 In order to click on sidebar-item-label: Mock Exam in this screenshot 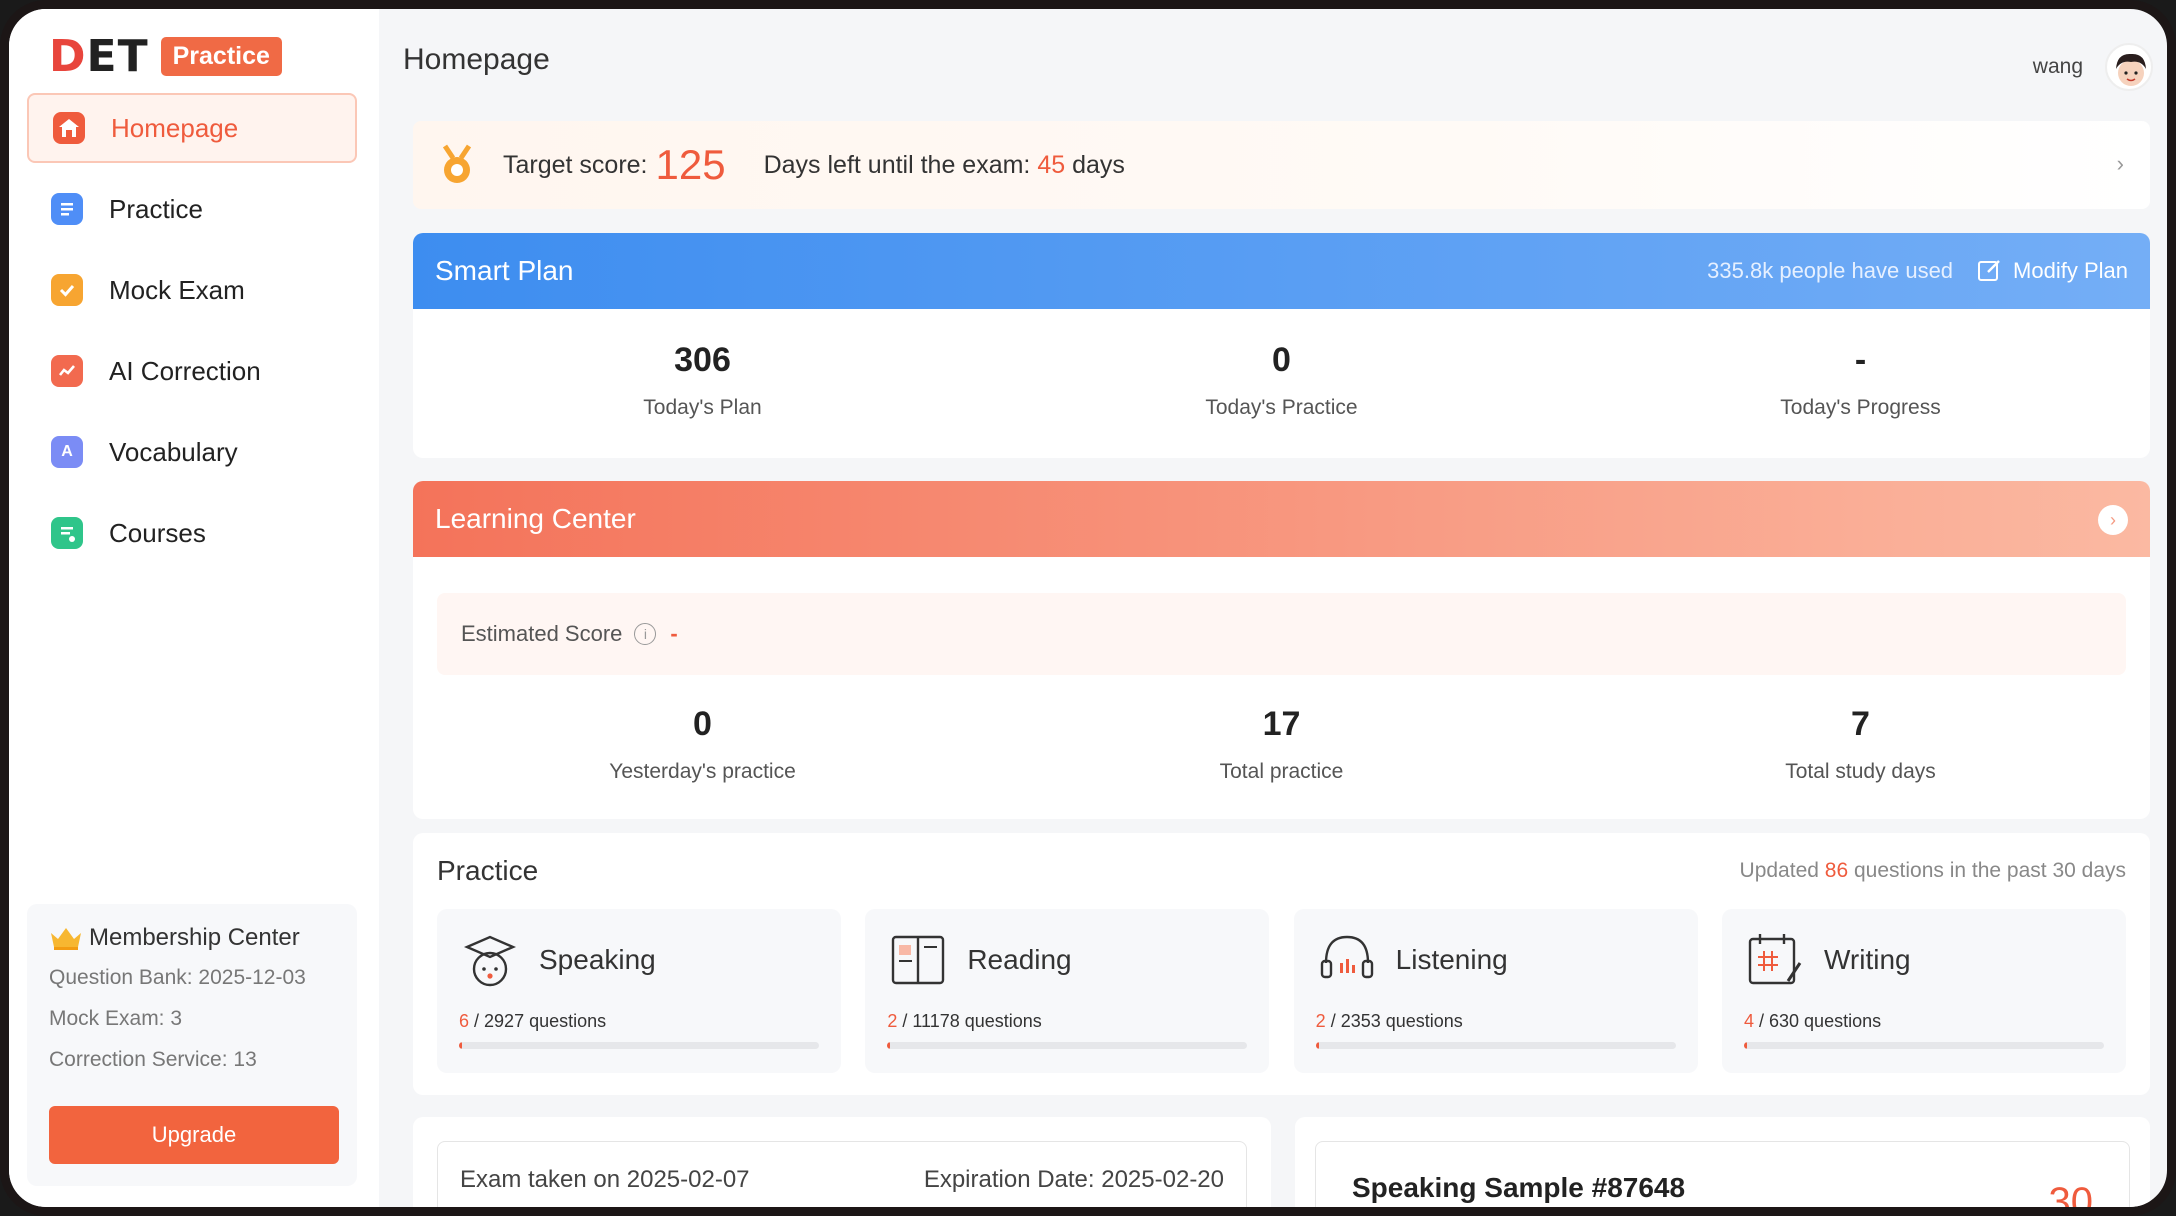, I will do `click(177, 289)`.